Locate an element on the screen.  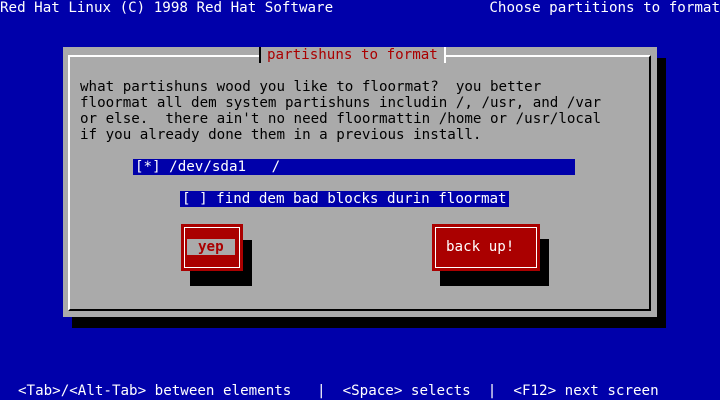
back-up-button: back up! is located at coordinates (486, 247).